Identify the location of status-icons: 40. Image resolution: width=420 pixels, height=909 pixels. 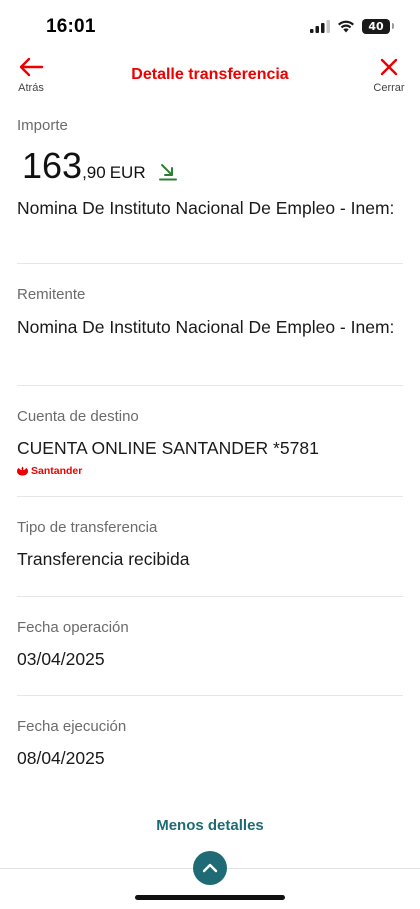
(352, 26).